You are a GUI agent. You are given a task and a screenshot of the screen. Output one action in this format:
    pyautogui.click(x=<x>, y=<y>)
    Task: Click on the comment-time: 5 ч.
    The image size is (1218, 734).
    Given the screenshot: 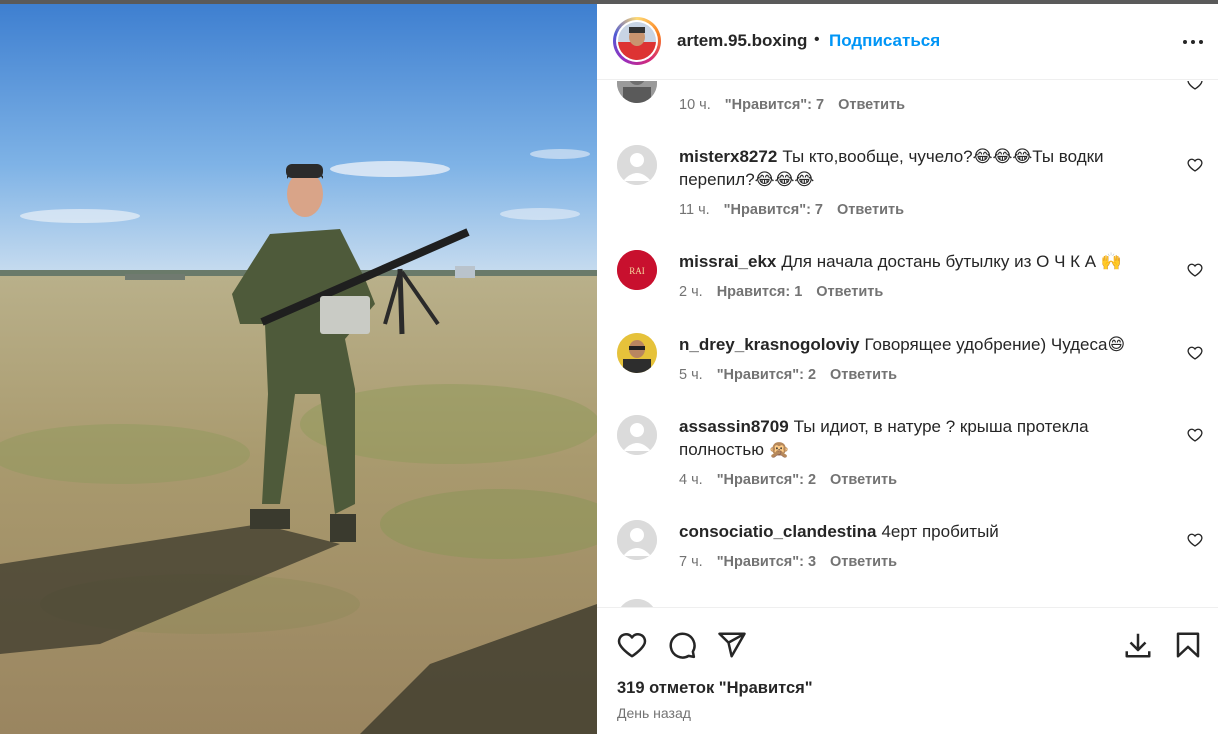 What is the action you would take?
    pyautogui.click(x=691, y=375)
    